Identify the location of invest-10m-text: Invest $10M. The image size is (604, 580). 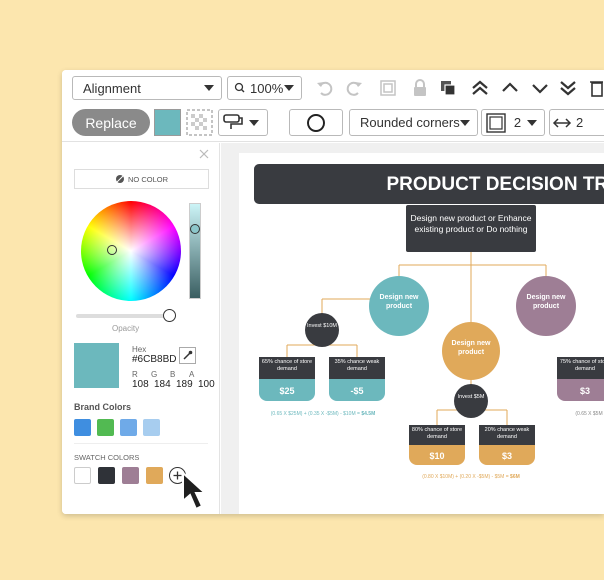
(322, 326).